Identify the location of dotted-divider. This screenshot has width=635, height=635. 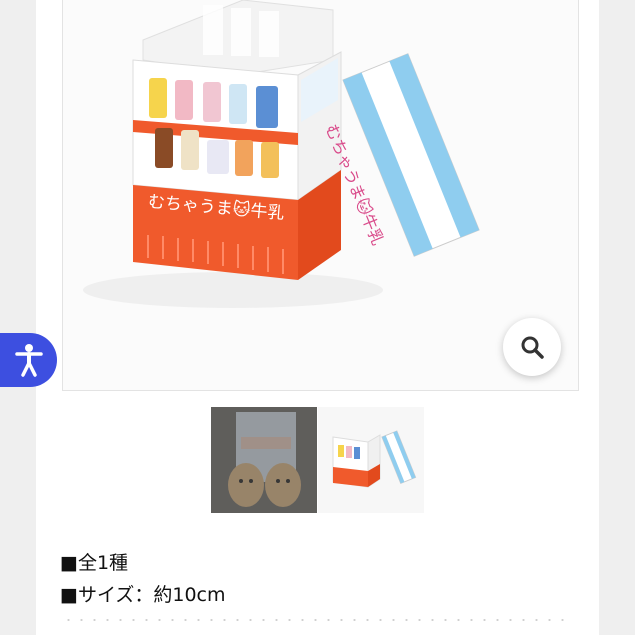
(317, 620).